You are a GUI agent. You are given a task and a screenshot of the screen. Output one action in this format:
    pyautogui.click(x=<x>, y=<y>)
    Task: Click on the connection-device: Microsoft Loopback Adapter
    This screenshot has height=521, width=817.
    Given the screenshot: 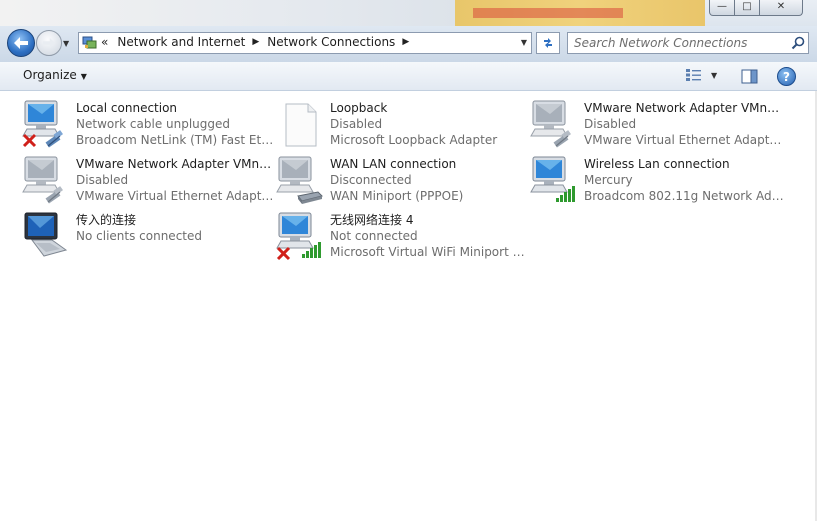 What is the action you would take?
    pyautogui.click(x=414, y=140)
    